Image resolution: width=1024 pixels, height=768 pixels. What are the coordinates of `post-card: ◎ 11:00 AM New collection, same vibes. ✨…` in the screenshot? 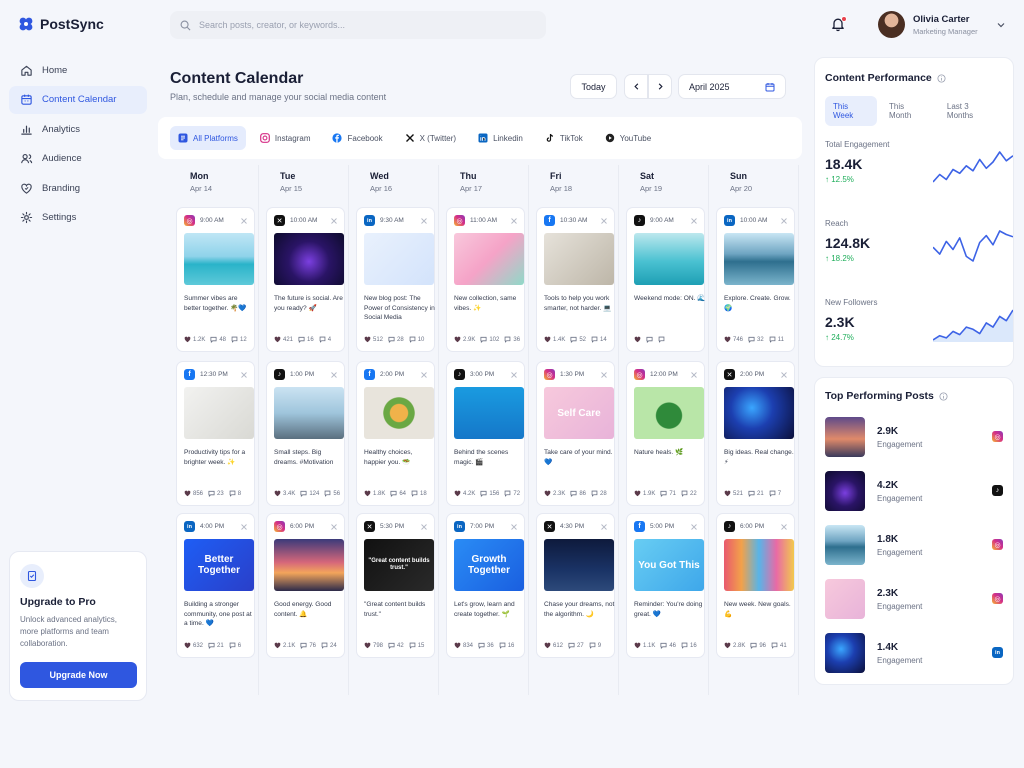 It's located at (485, 279).